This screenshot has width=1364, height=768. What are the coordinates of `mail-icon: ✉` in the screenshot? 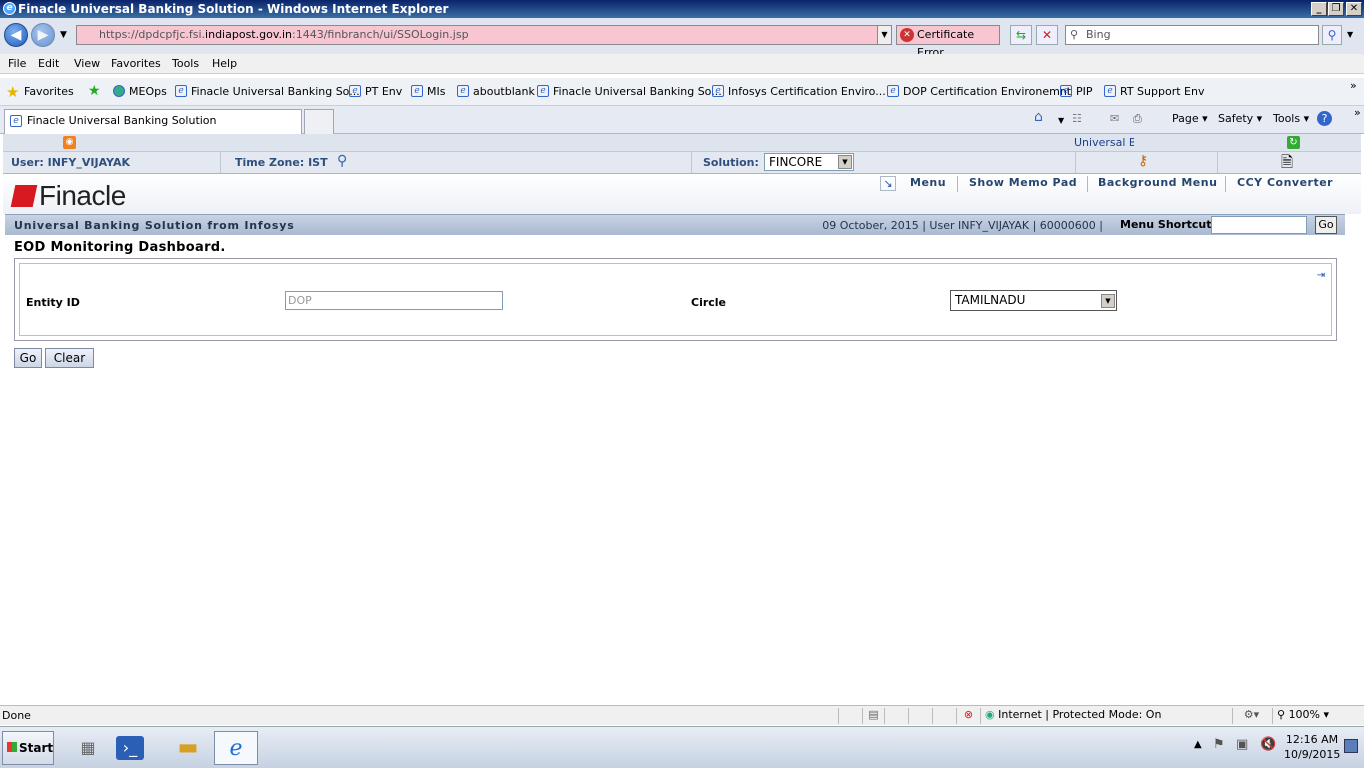 It's located at (1114, 118).